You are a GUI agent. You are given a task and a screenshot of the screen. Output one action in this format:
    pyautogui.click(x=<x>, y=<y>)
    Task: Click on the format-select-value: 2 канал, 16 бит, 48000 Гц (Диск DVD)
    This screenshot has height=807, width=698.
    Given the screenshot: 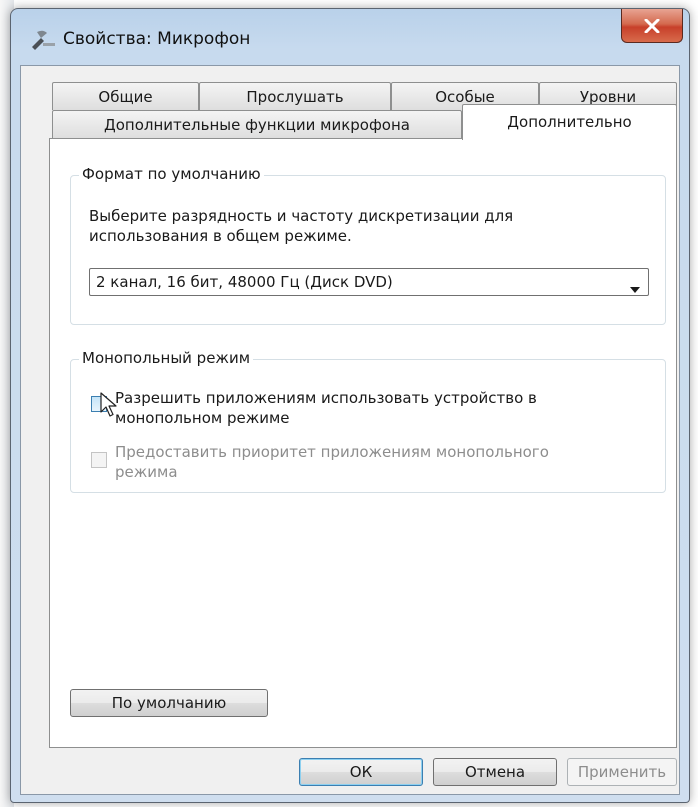 What is the action you would take?
    pyautogui.click(x=244, y=282)
    